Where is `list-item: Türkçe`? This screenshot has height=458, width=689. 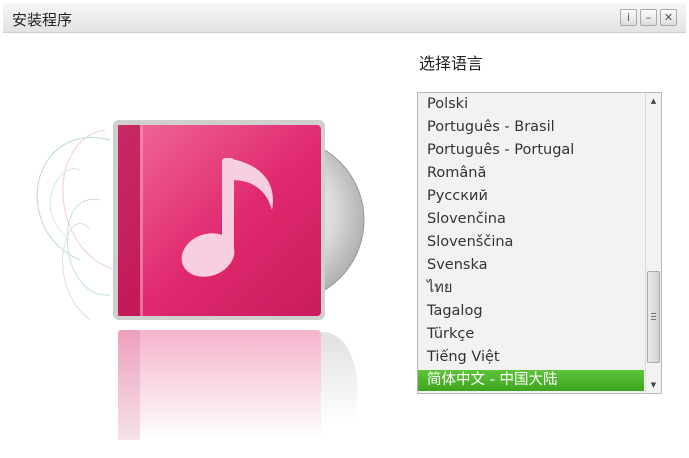
list-item: Türkçe is located at coordinates (531, 334).